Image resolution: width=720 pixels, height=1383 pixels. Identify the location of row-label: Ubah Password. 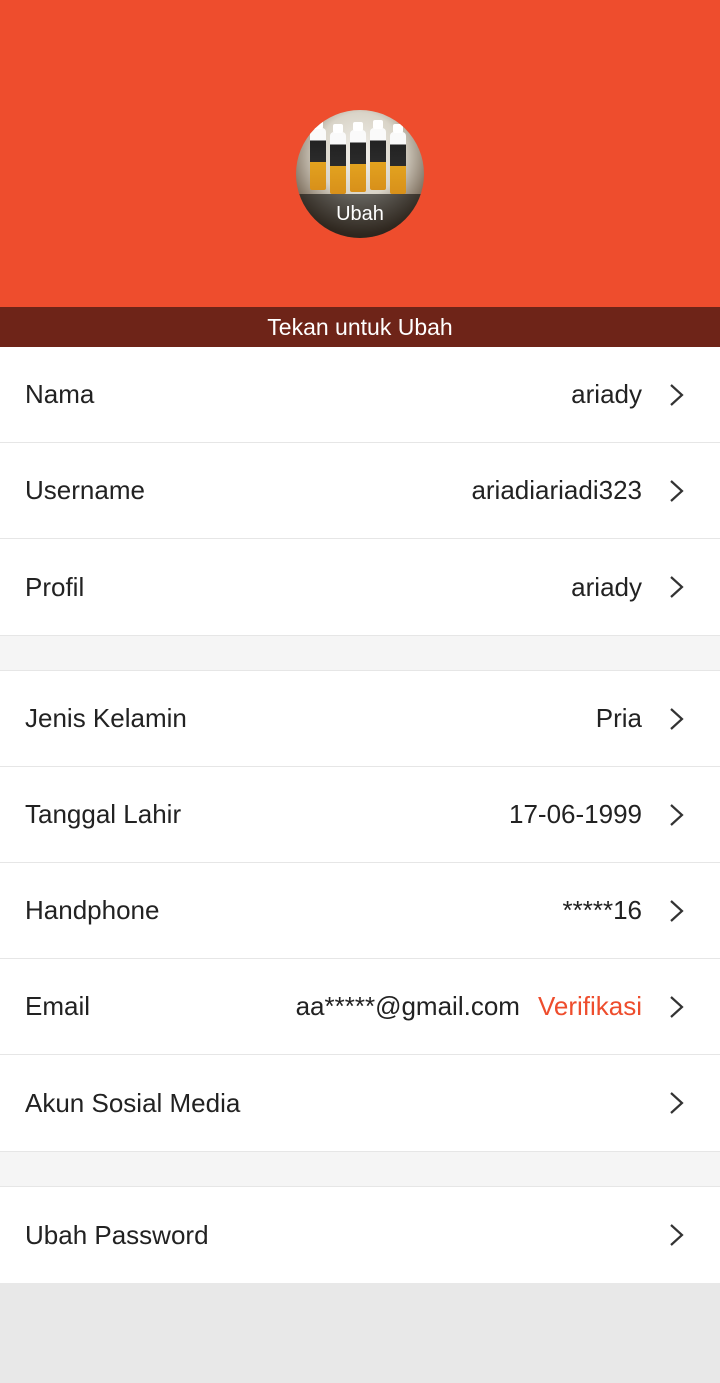
(117, 1234).